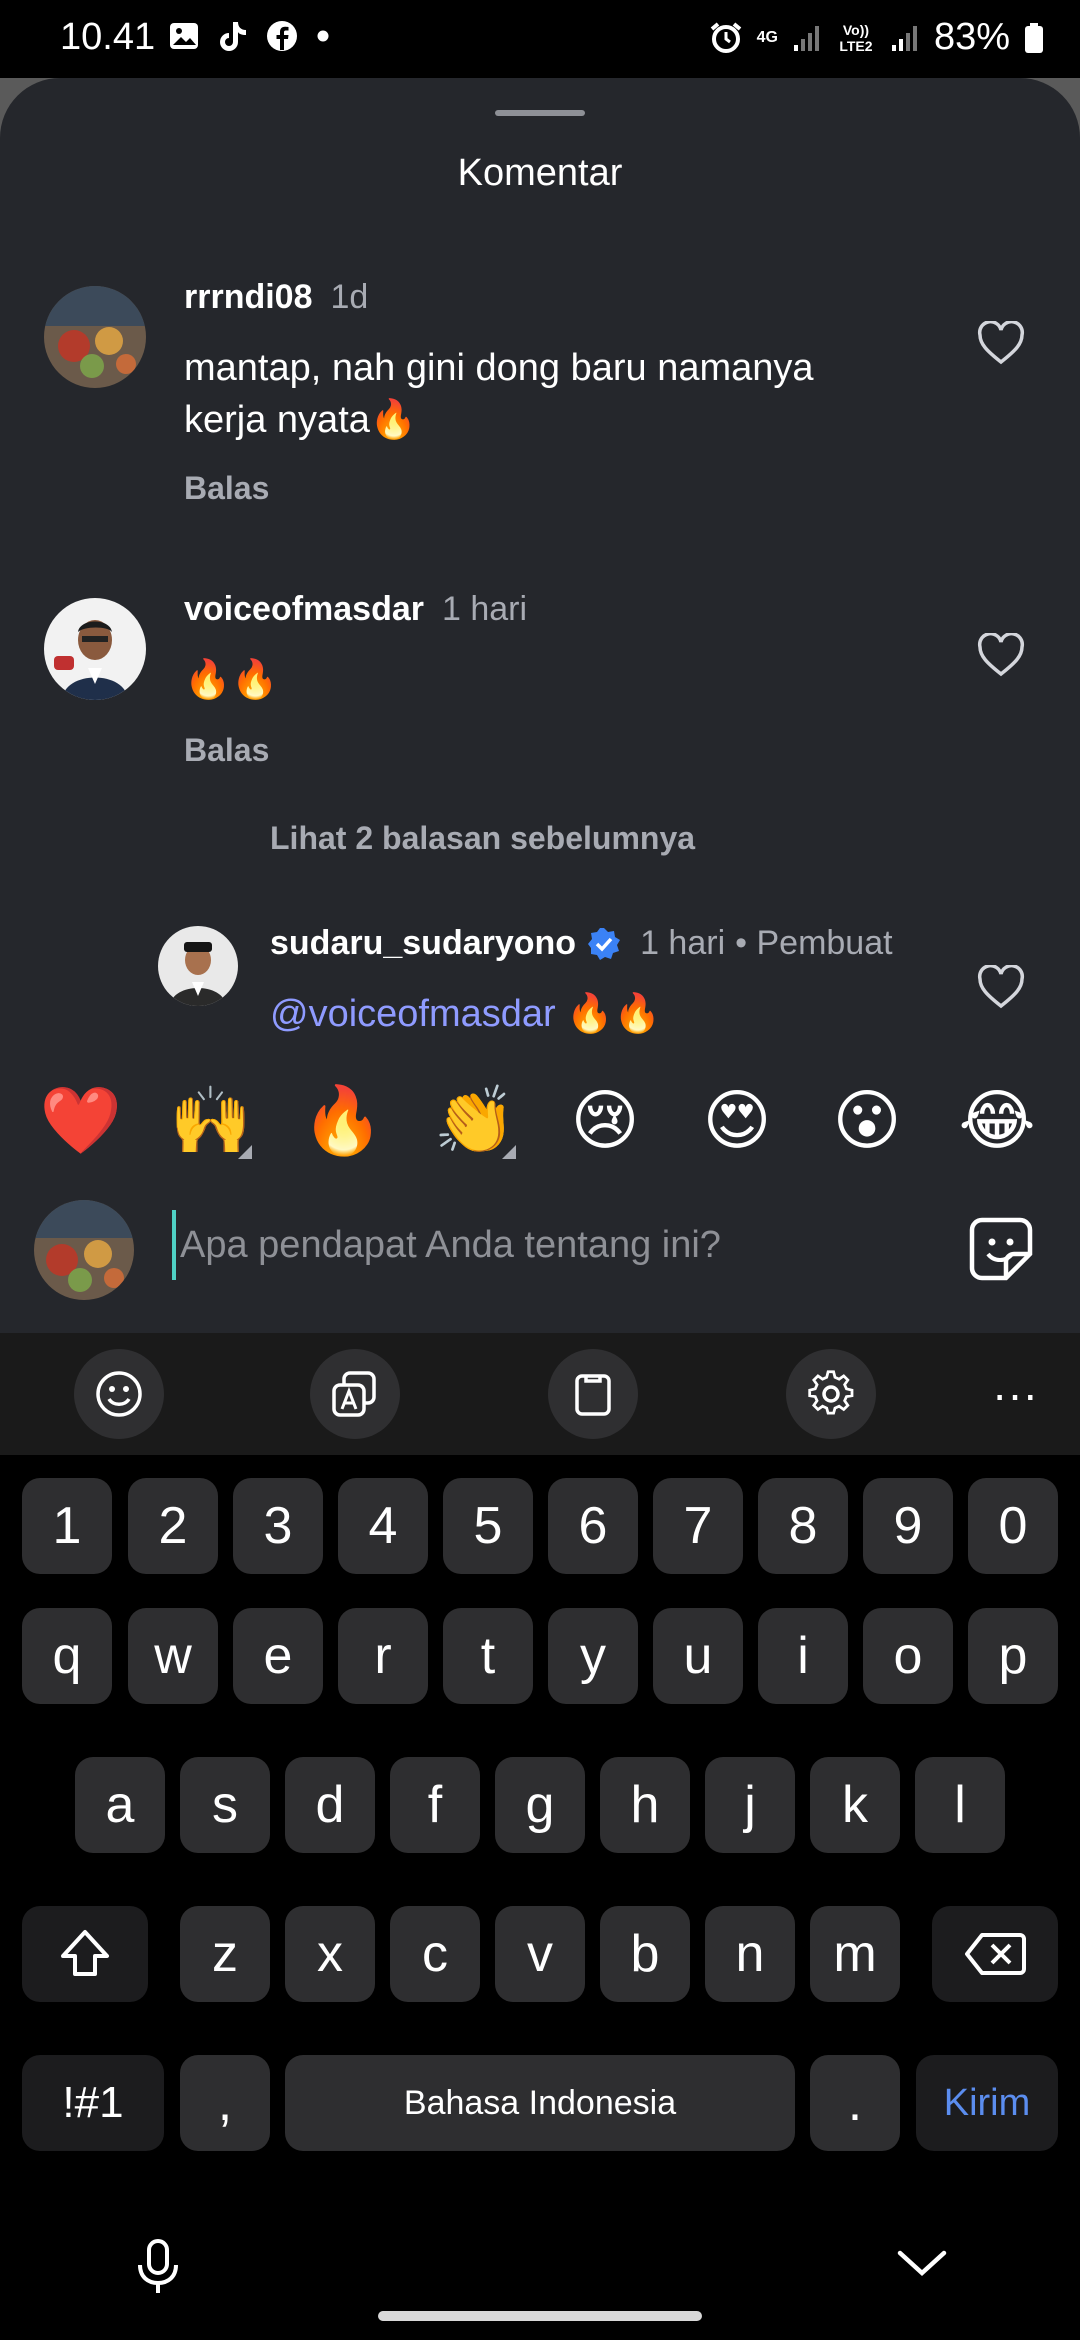  What do you see at coordinates (225, 1805) in the screenshot?
I see `key-s: s` at bounding box center [225, 1805].